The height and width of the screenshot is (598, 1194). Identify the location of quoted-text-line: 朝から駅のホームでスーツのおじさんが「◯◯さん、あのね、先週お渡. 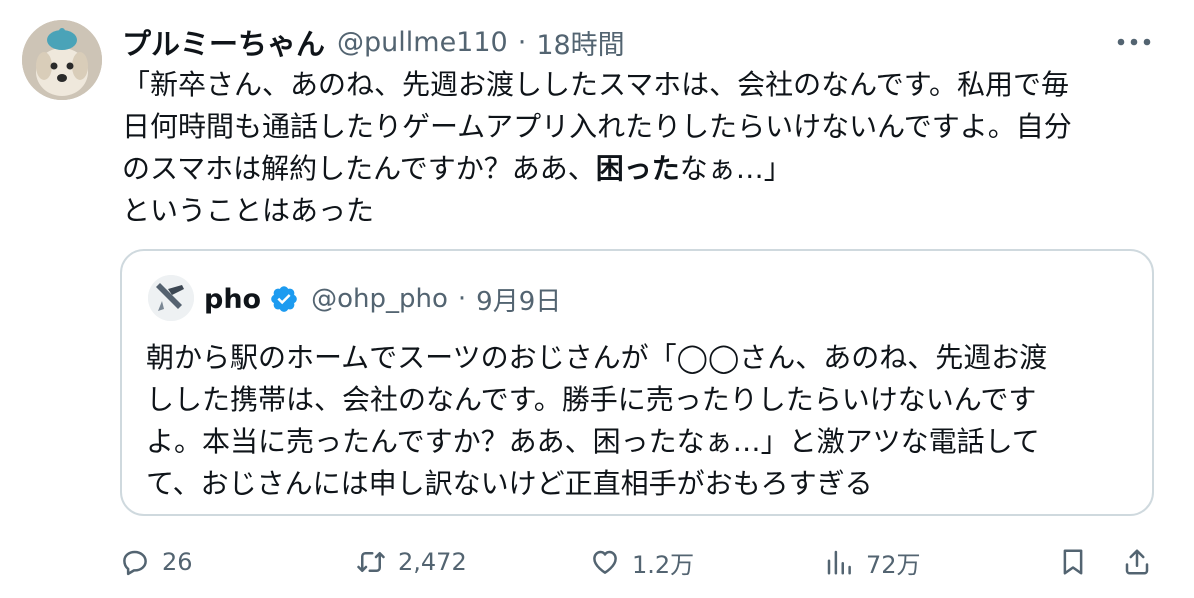
(597, 357).